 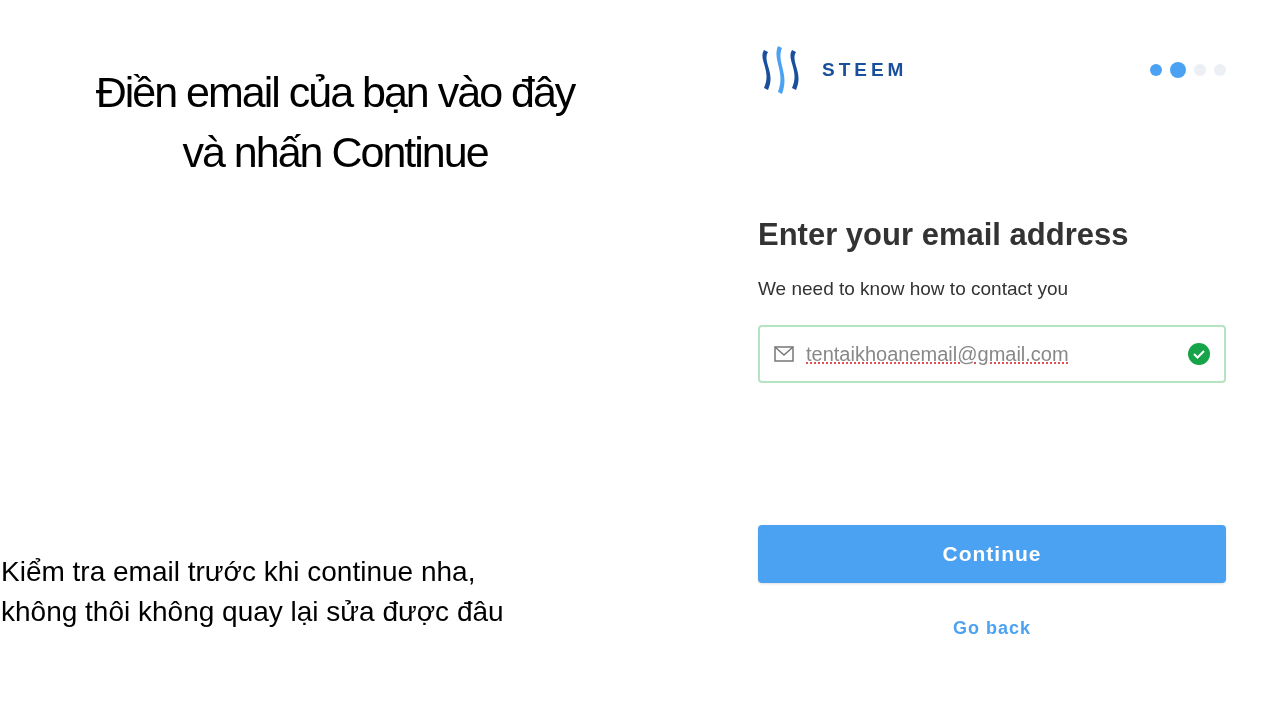 I want to click on email-field: tentaikhoanemail@gmail.com, so click(x=992, y=354).